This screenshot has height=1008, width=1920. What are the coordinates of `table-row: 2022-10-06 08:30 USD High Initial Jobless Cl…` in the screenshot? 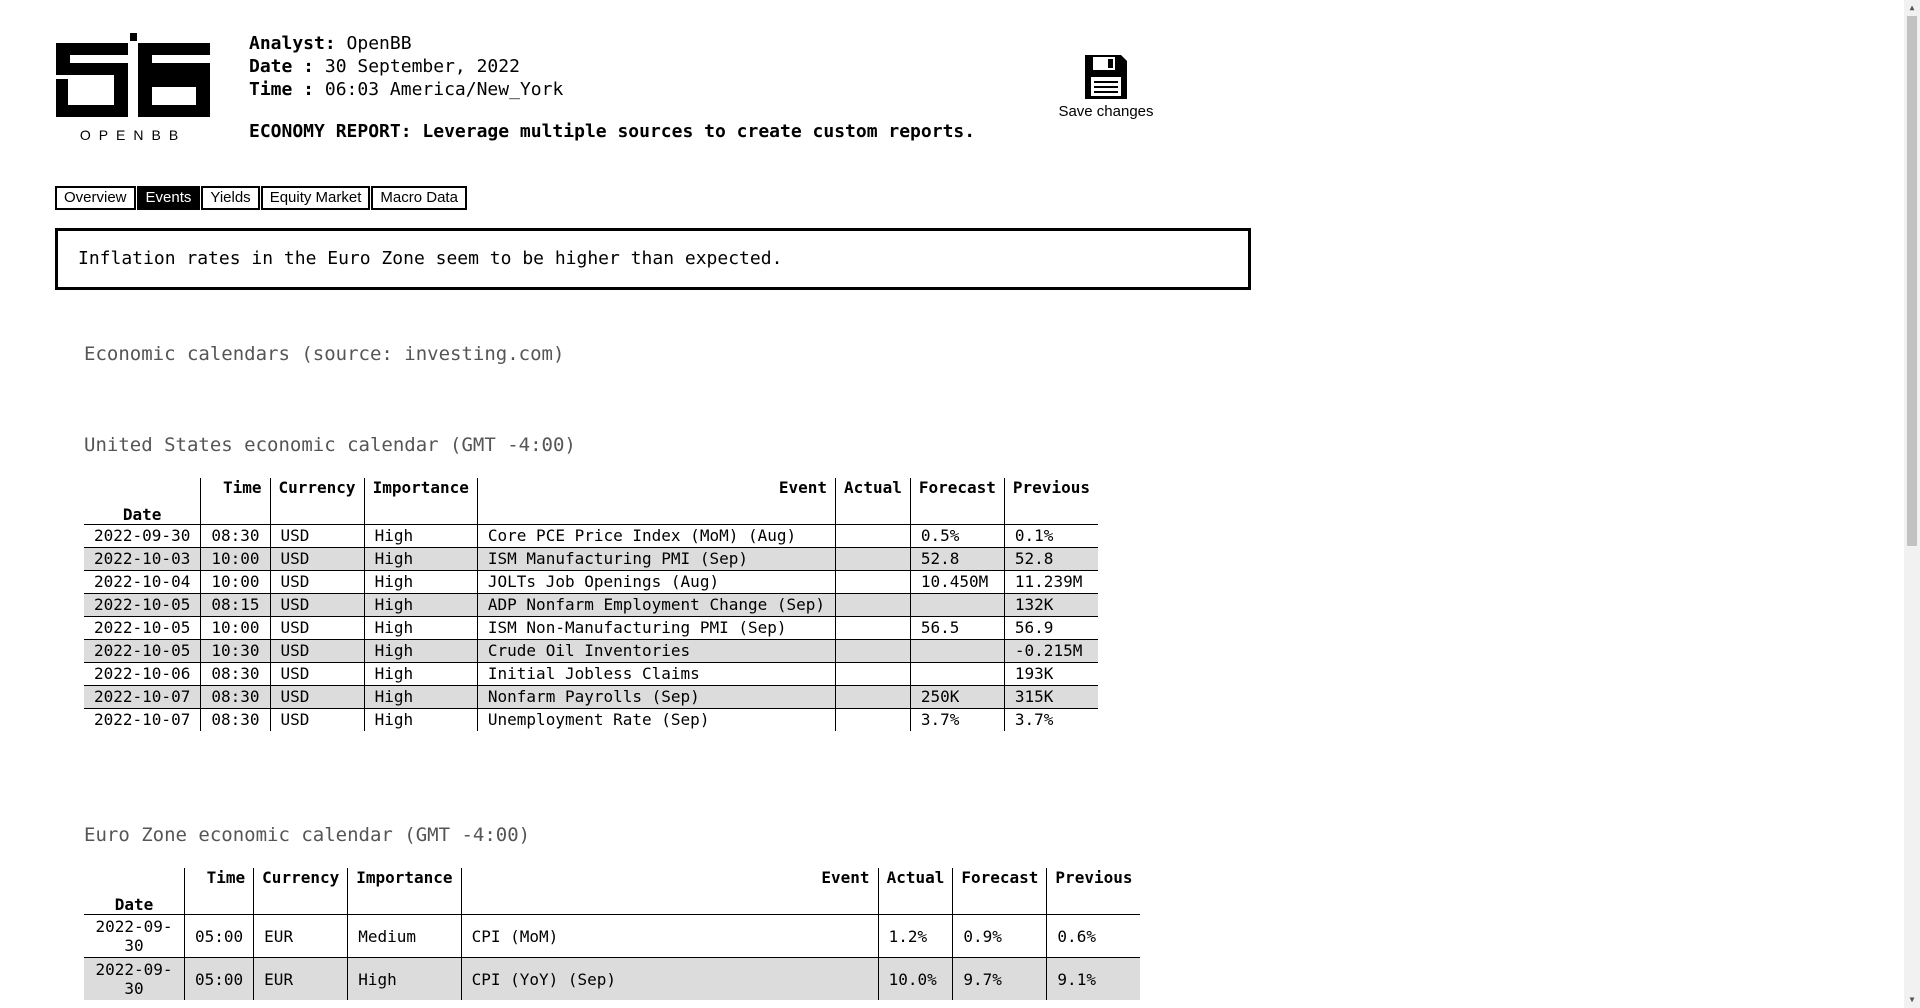 It's located at (591, 674).